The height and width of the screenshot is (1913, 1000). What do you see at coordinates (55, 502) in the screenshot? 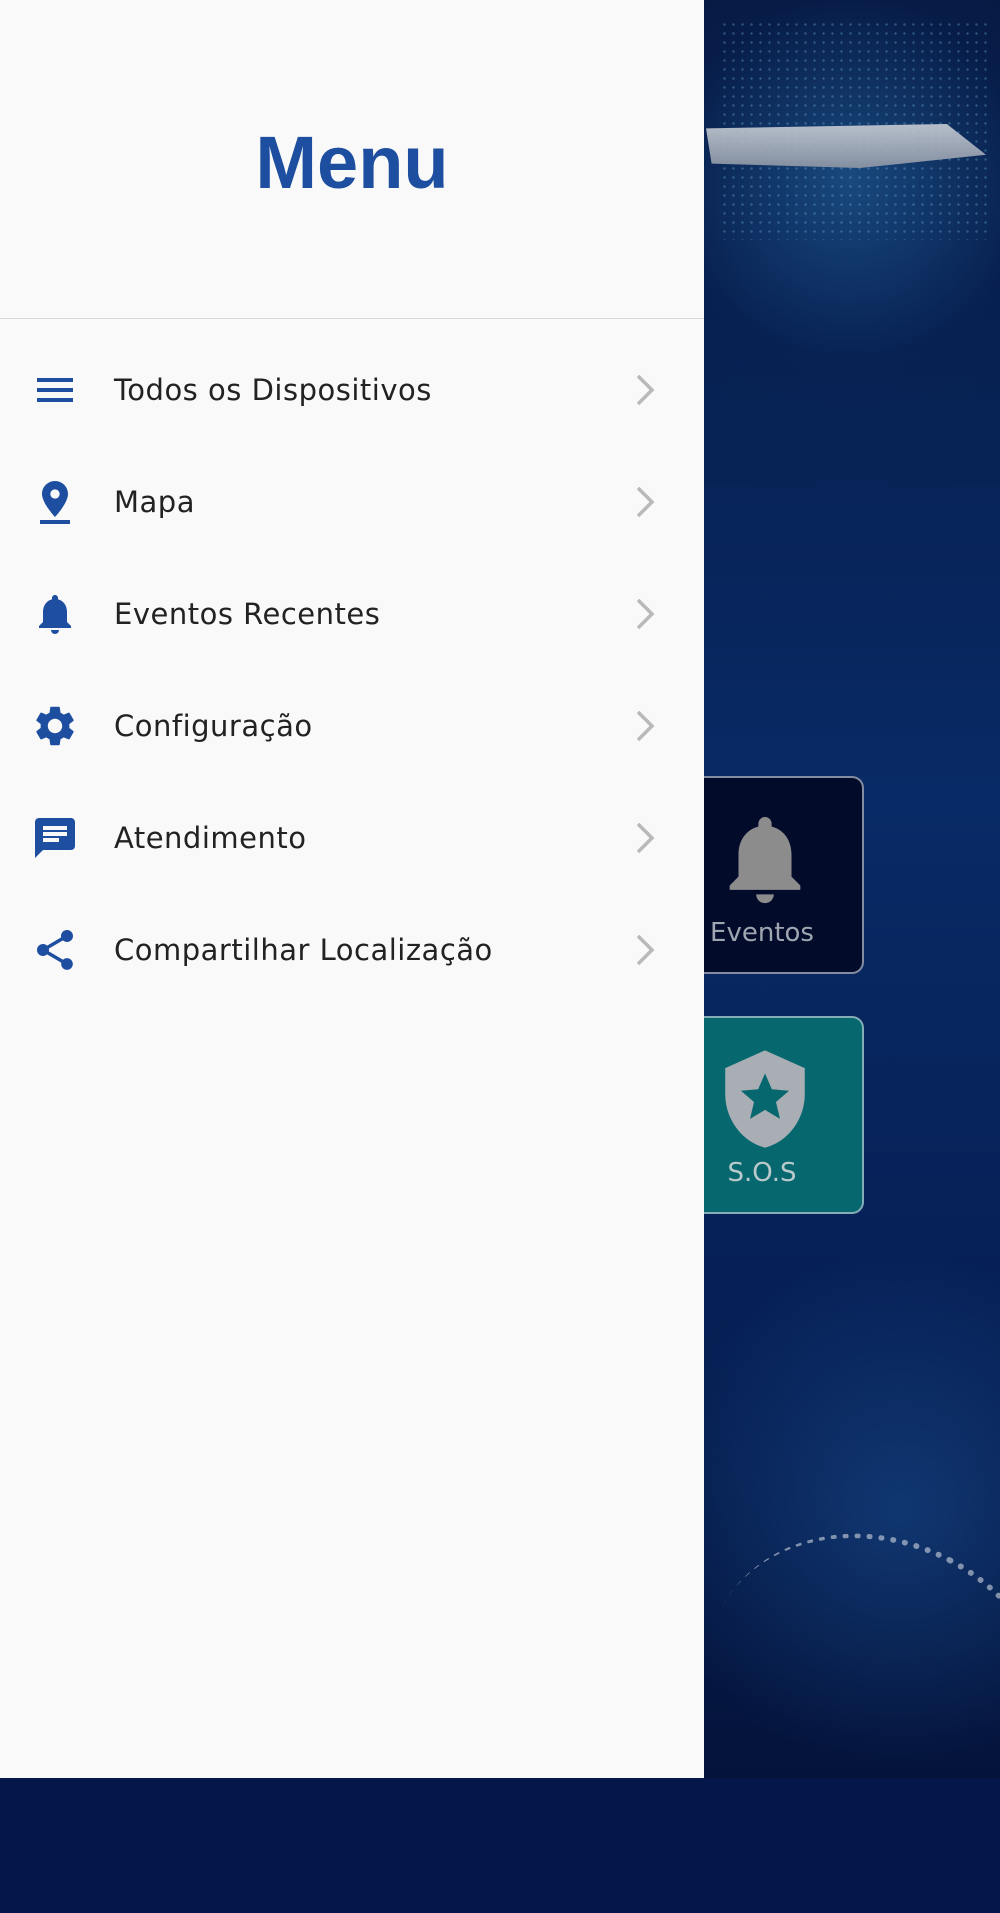
I see `map-pin-icon` at bounding box center [55, 502].